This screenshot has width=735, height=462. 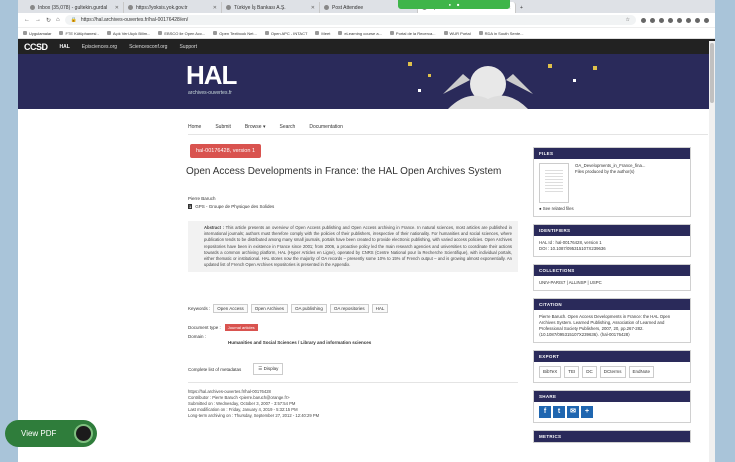 I want to click on author-link: Pierre Baruch, so click(x=202, y=198).